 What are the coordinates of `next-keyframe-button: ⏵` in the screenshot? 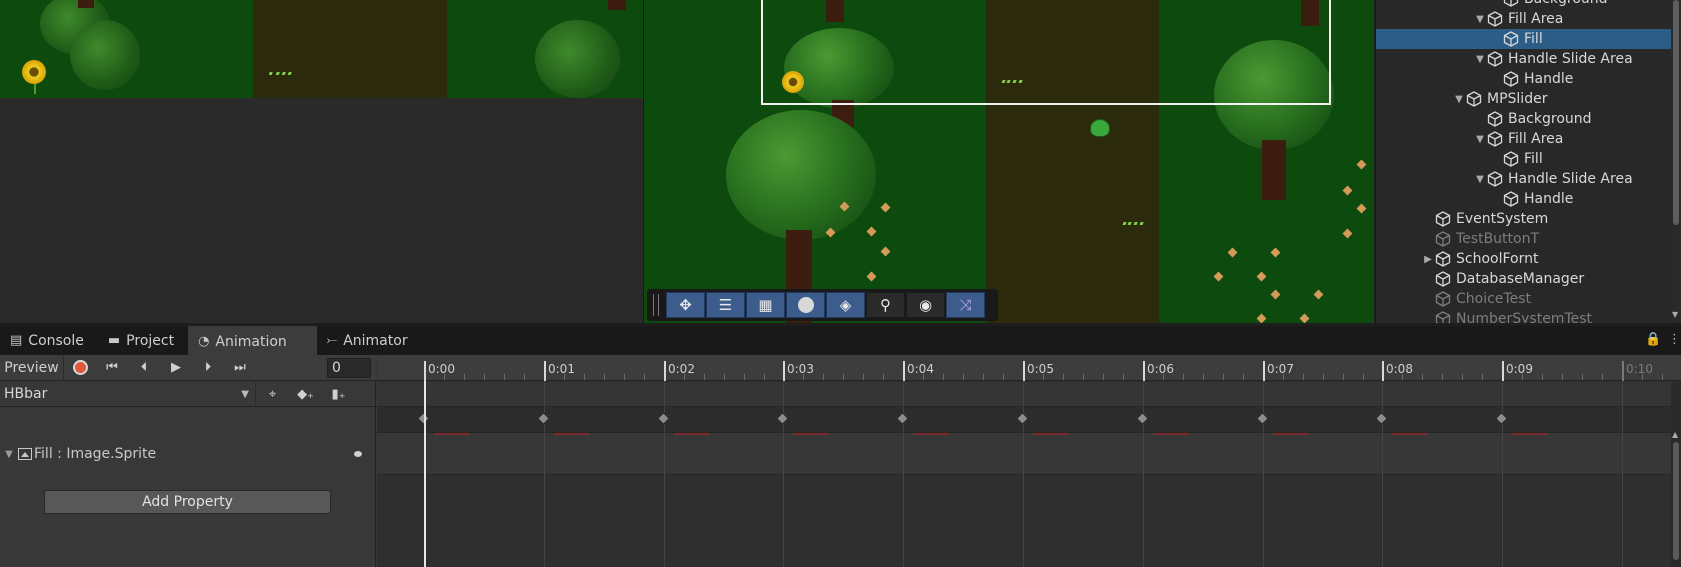 It's located at (208, 368).